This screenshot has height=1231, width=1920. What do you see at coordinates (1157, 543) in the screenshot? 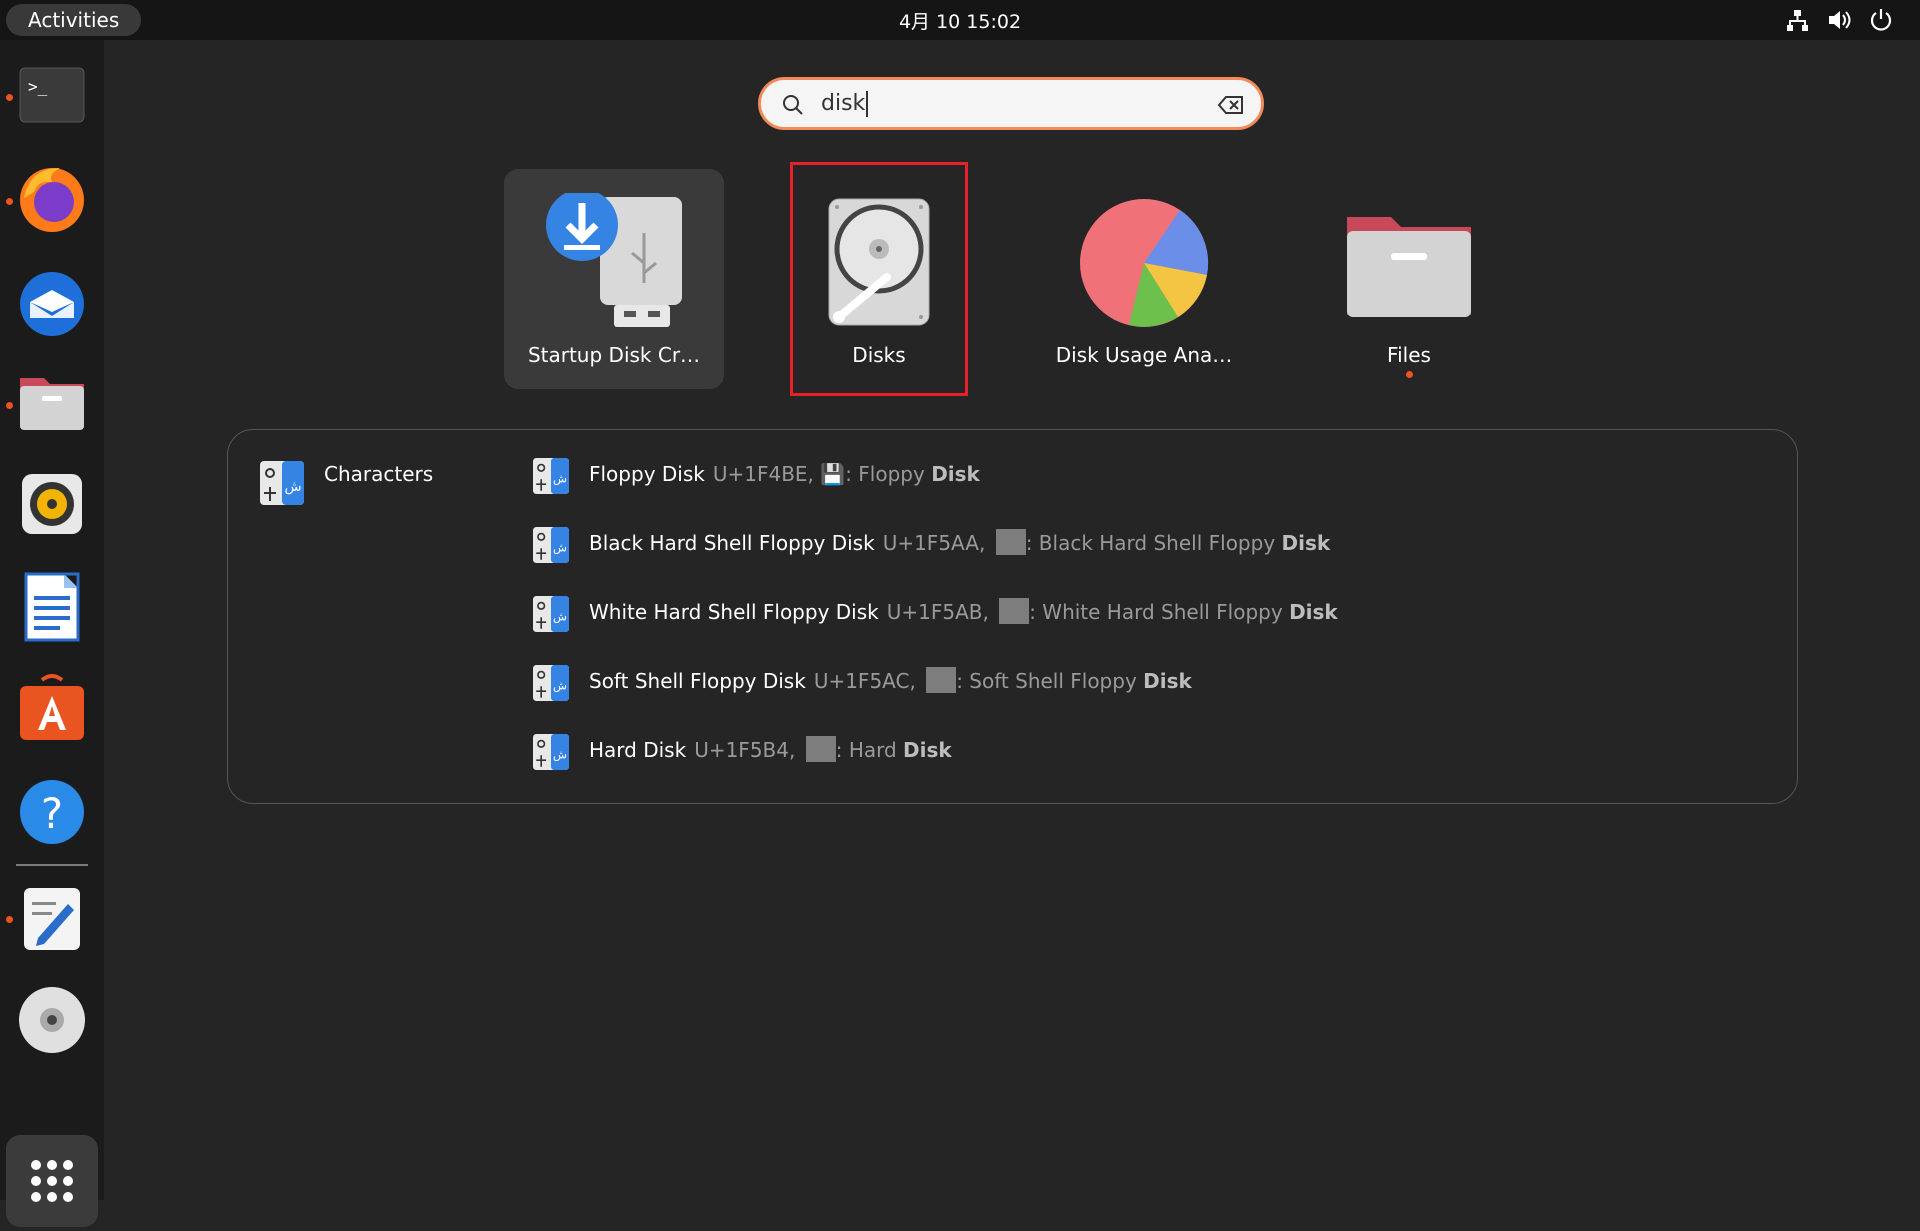
I see `character-desc-text: Black Hard Shell Floppy` at bounding box center [1157, 543].